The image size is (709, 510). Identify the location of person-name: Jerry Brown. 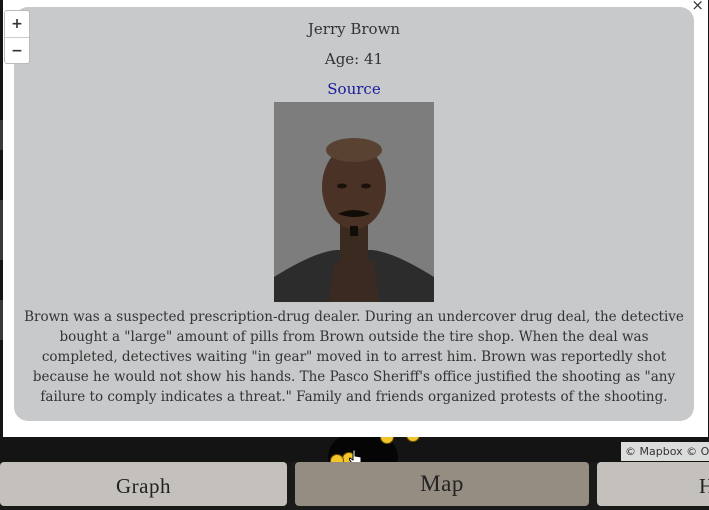
(354, 29).